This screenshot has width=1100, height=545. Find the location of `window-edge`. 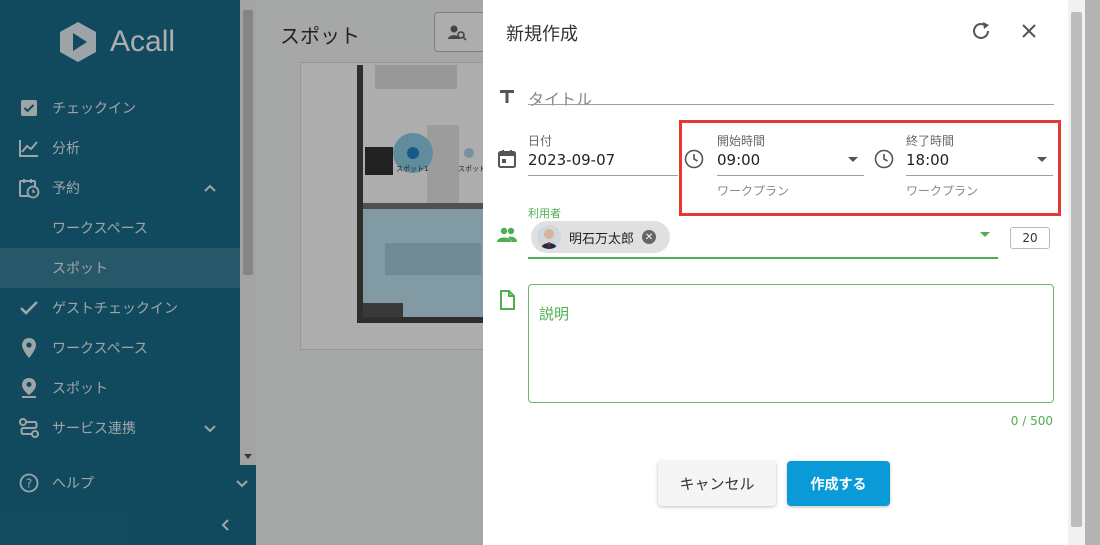

window-edge is located at coordinates (1092, 272).